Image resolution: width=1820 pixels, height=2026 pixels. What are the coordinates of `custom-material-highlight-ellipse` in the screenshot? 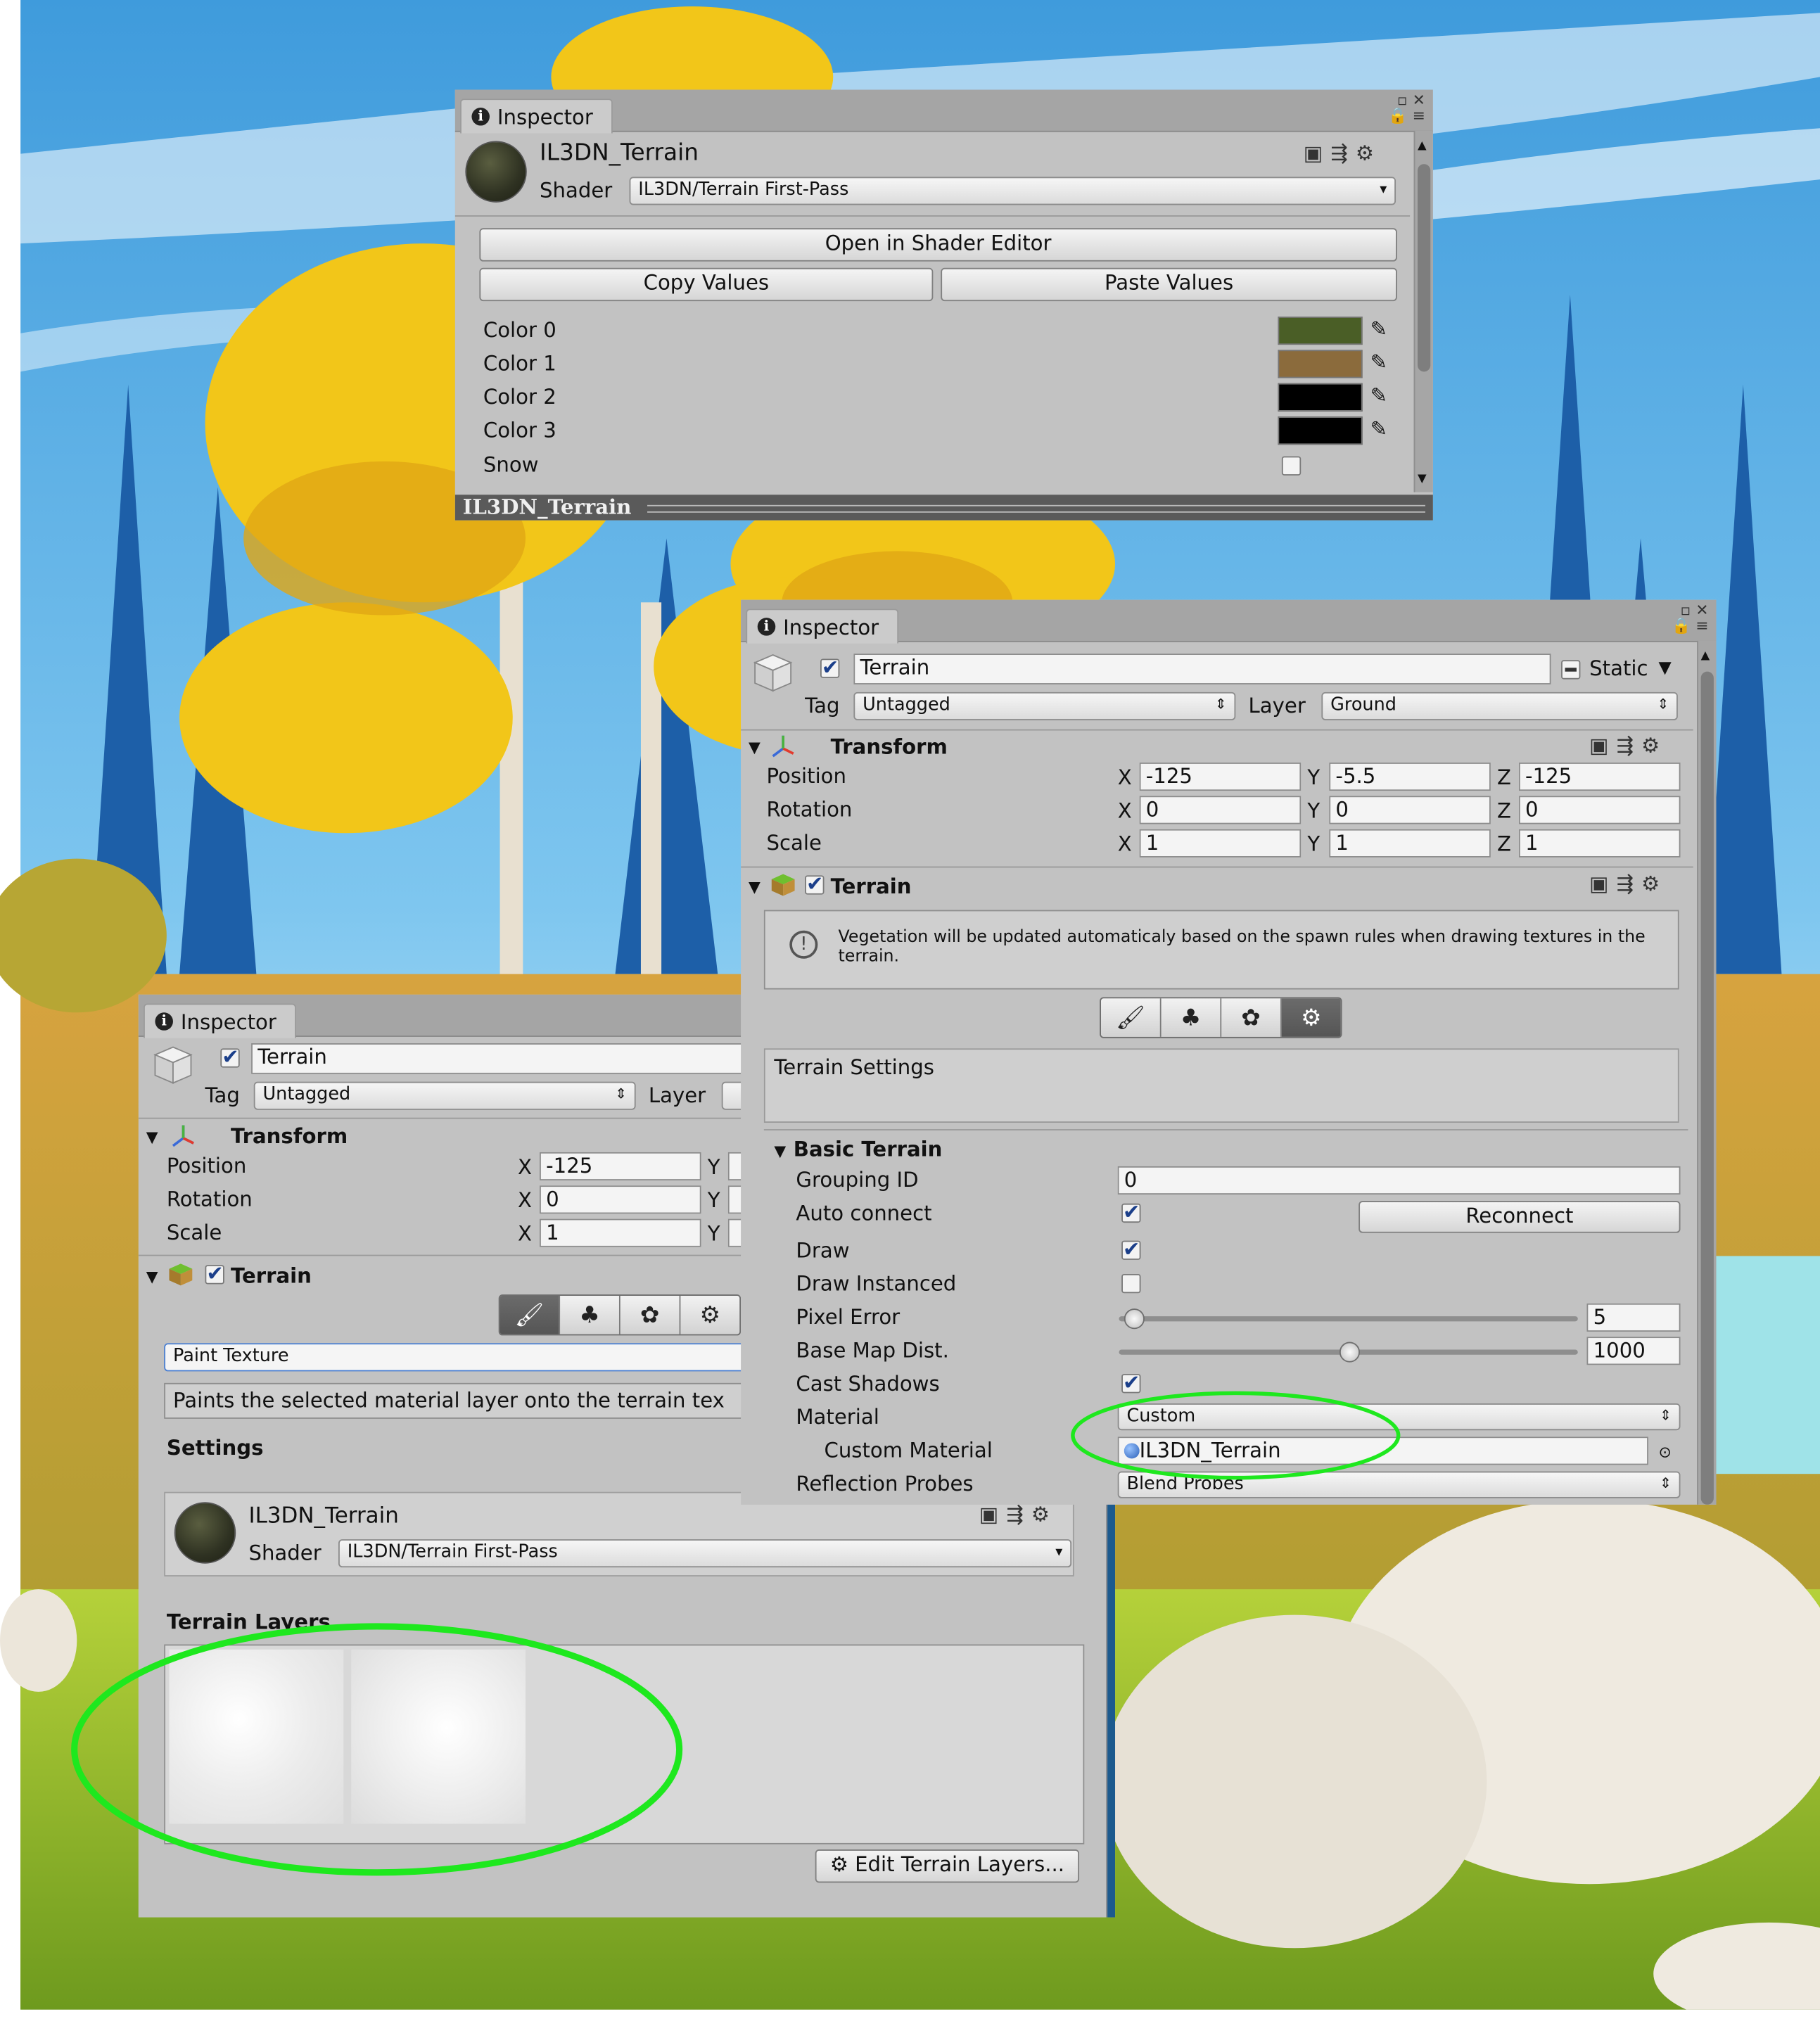 It's located at (1236, 1435).